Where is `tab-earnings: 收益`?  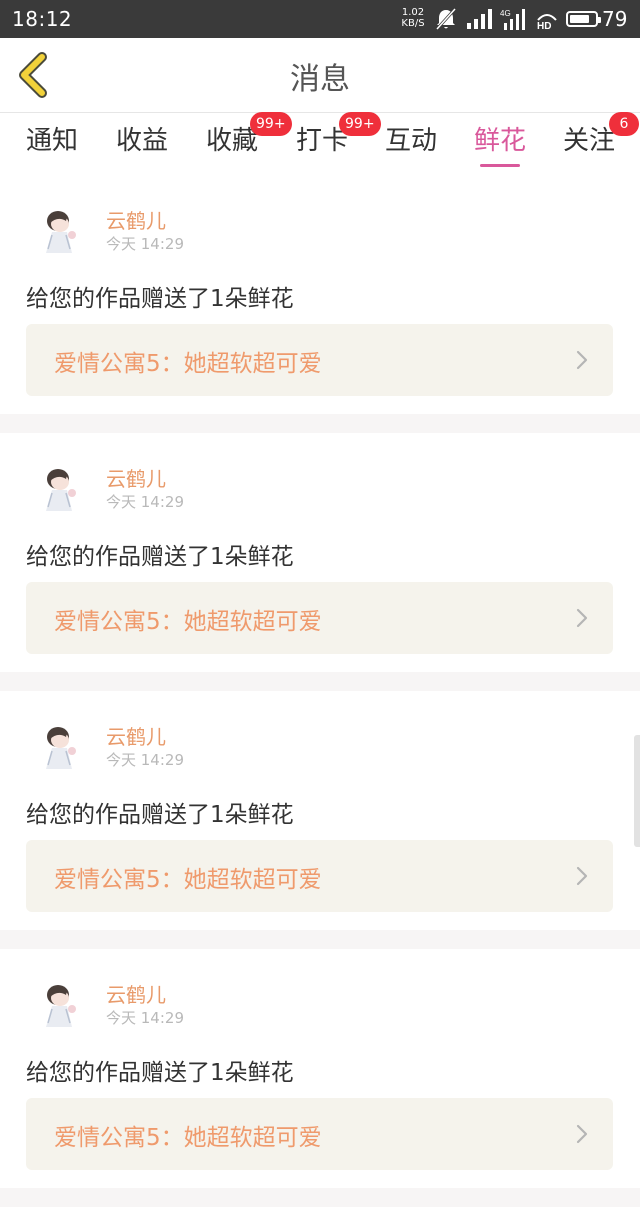
tab-earnings: 收益 is located at coordinates (142, 145).